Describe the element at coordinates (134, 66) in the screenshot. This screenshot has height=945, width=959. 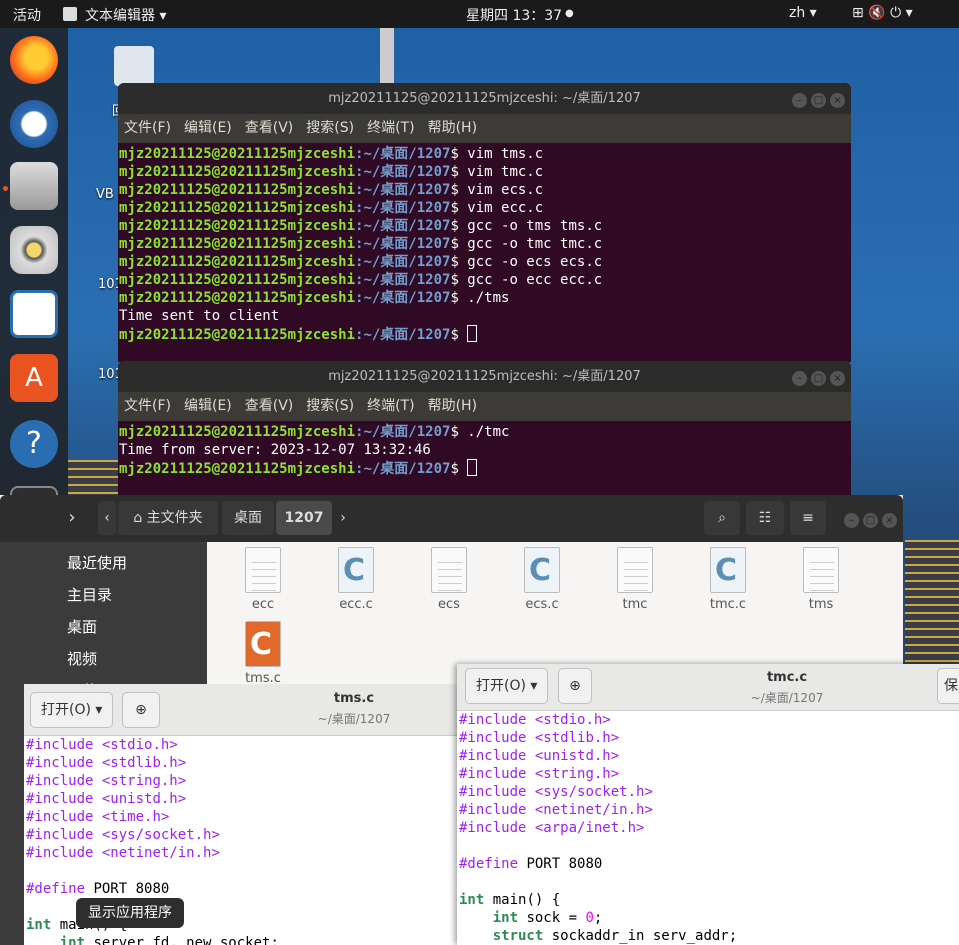
I see `trash-icon` at that location.